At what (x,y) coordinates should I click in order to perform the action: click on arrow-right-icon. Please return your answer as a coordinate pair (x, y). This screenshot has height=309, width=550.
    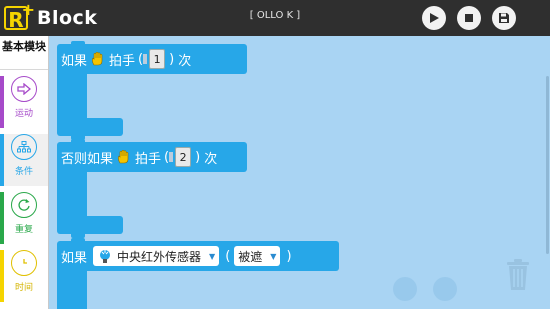
    Looking at the image, I should click on (24, 89).